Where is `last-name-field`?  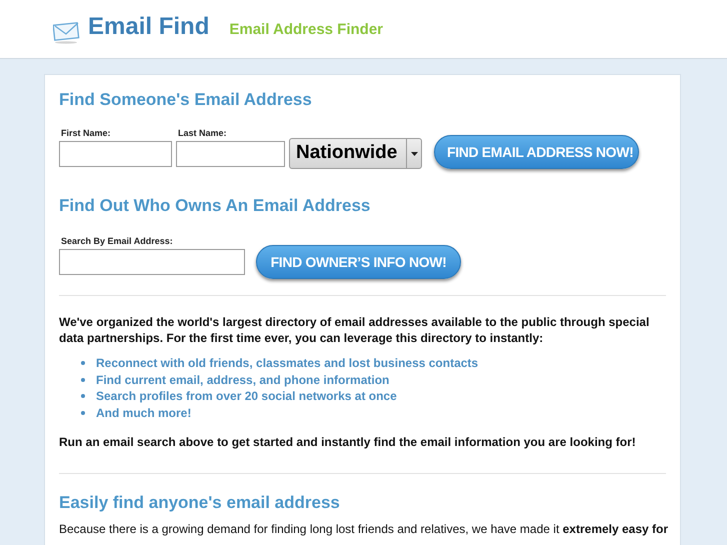
last-name-field is located at coordinates (230, 154).